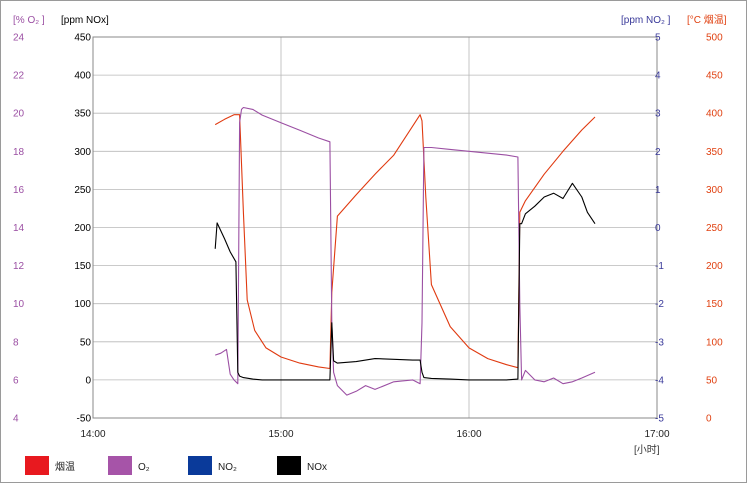  What do you see at coordinates (468, 434) in the screenshot?
I see `x-tick-label: 16:00` at bounding box center [468, 434].